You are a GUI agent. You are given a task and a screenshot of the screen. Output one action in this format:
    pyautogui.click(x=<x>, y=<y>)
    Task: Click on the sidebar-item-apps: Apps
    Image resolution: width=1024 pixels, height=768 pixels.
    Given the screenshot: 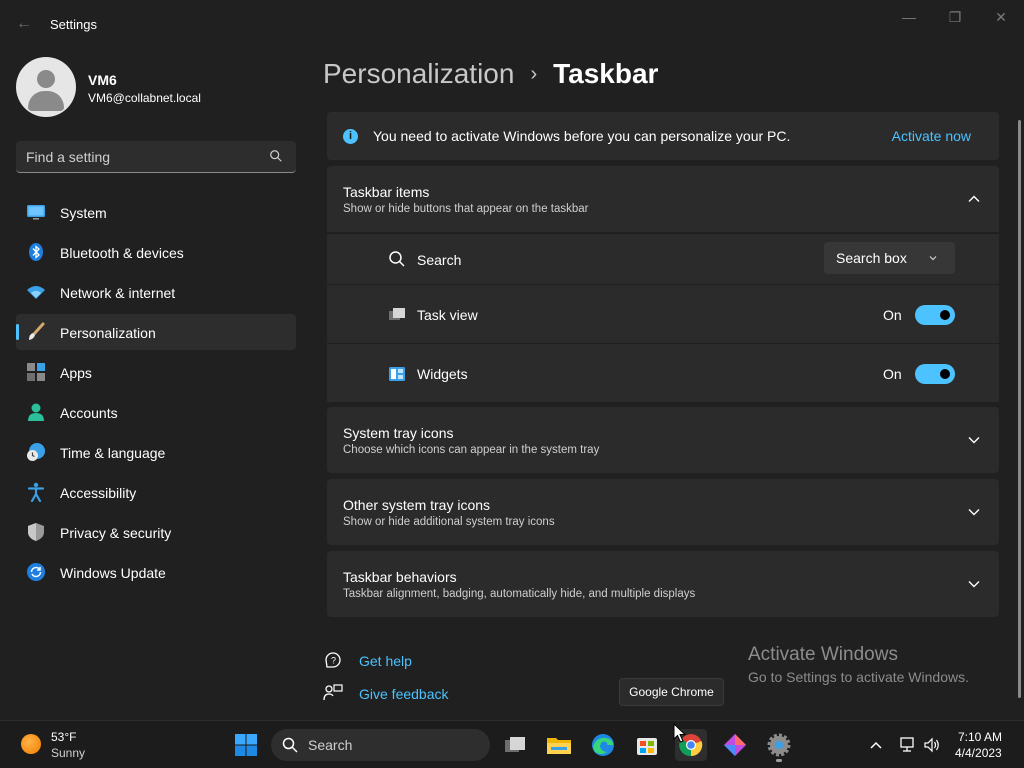 What is the action you would take?
    pyautogui.click(x=156, y=372)
    